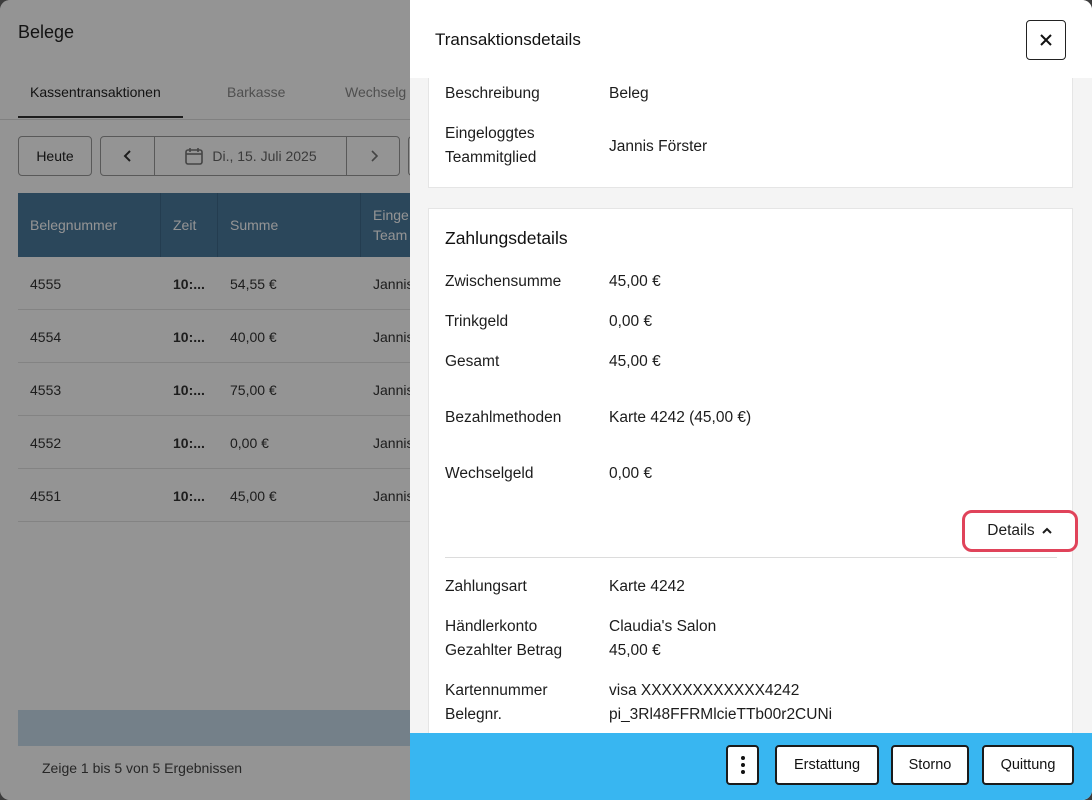  Describe the element at coordinates (489, 473) in the screenshot. I see `change-label: Wechselgeld` at that location.